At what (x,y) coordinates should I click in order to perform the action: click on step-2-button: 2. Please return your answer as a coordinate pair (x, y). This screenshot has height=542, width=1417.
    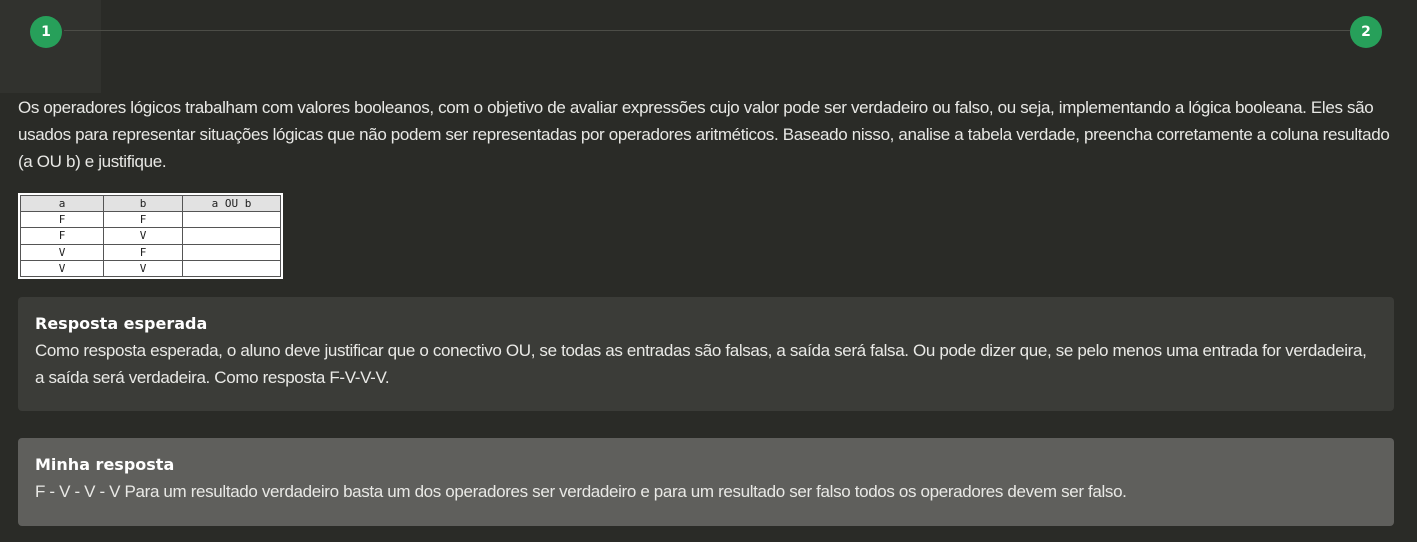
    Looking at the image, I should click on (1366, 32).